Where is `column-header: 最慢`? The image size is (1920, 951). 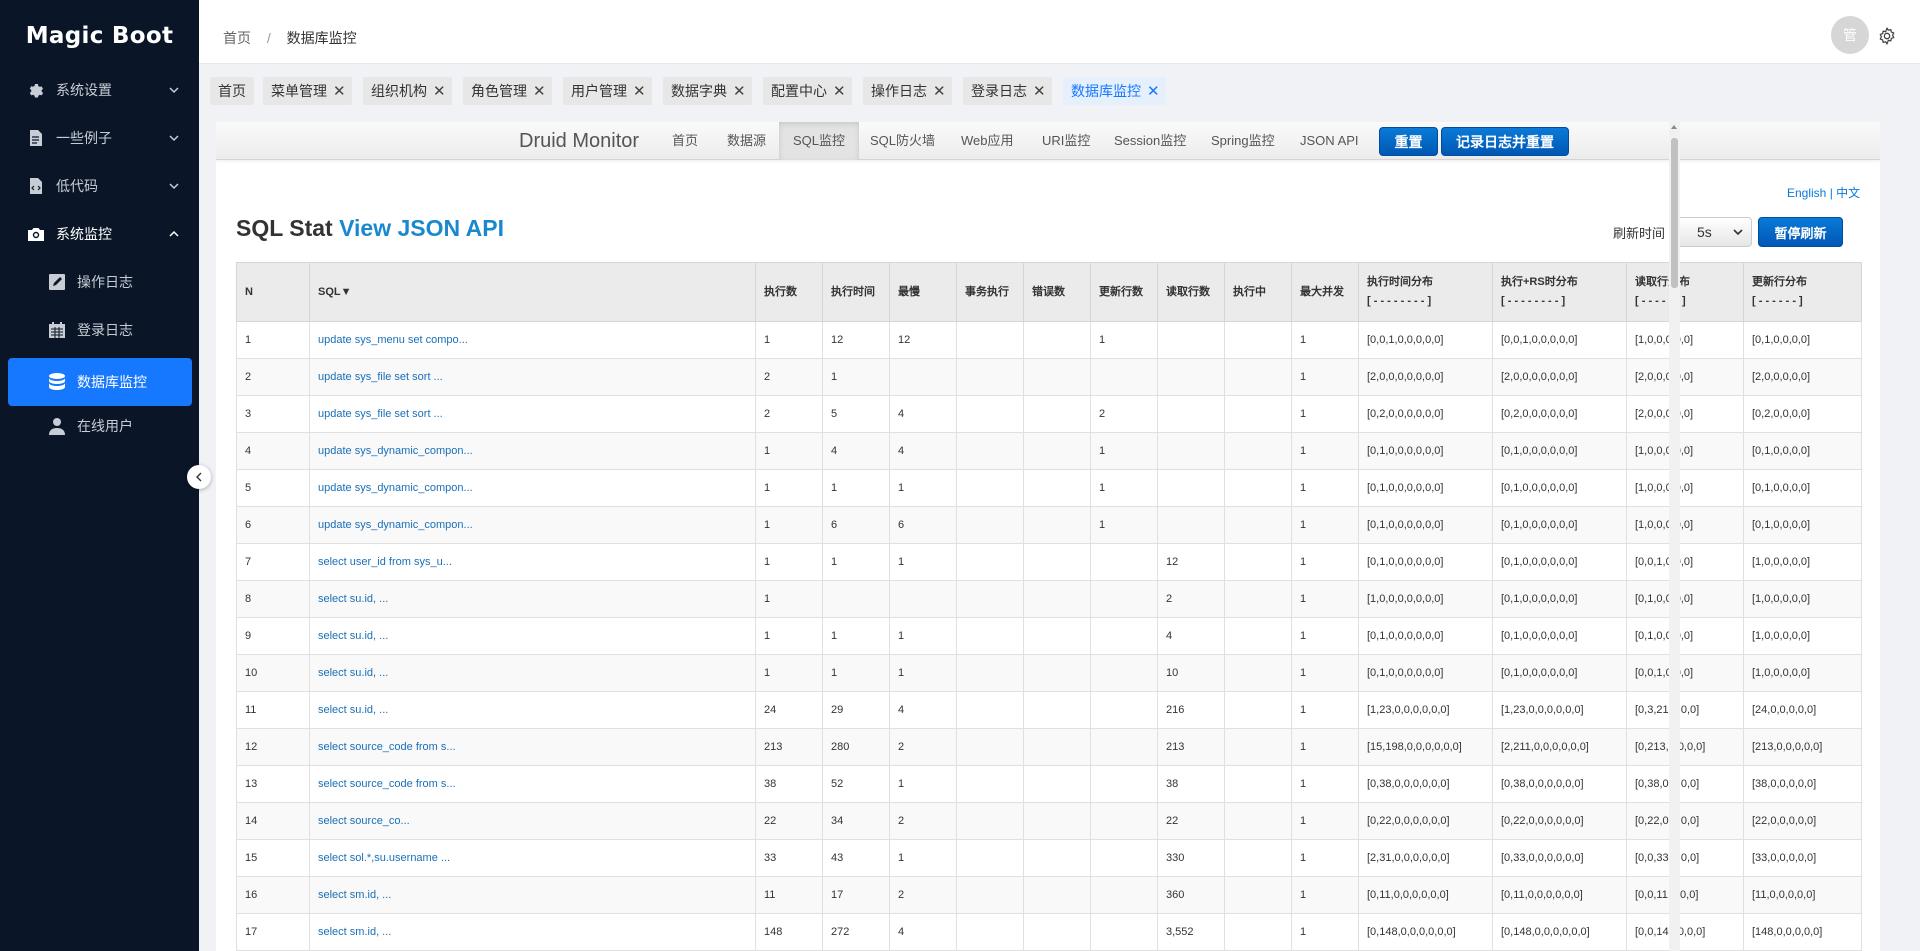
column-header: 最慢 is located at coordinates (923, 292).